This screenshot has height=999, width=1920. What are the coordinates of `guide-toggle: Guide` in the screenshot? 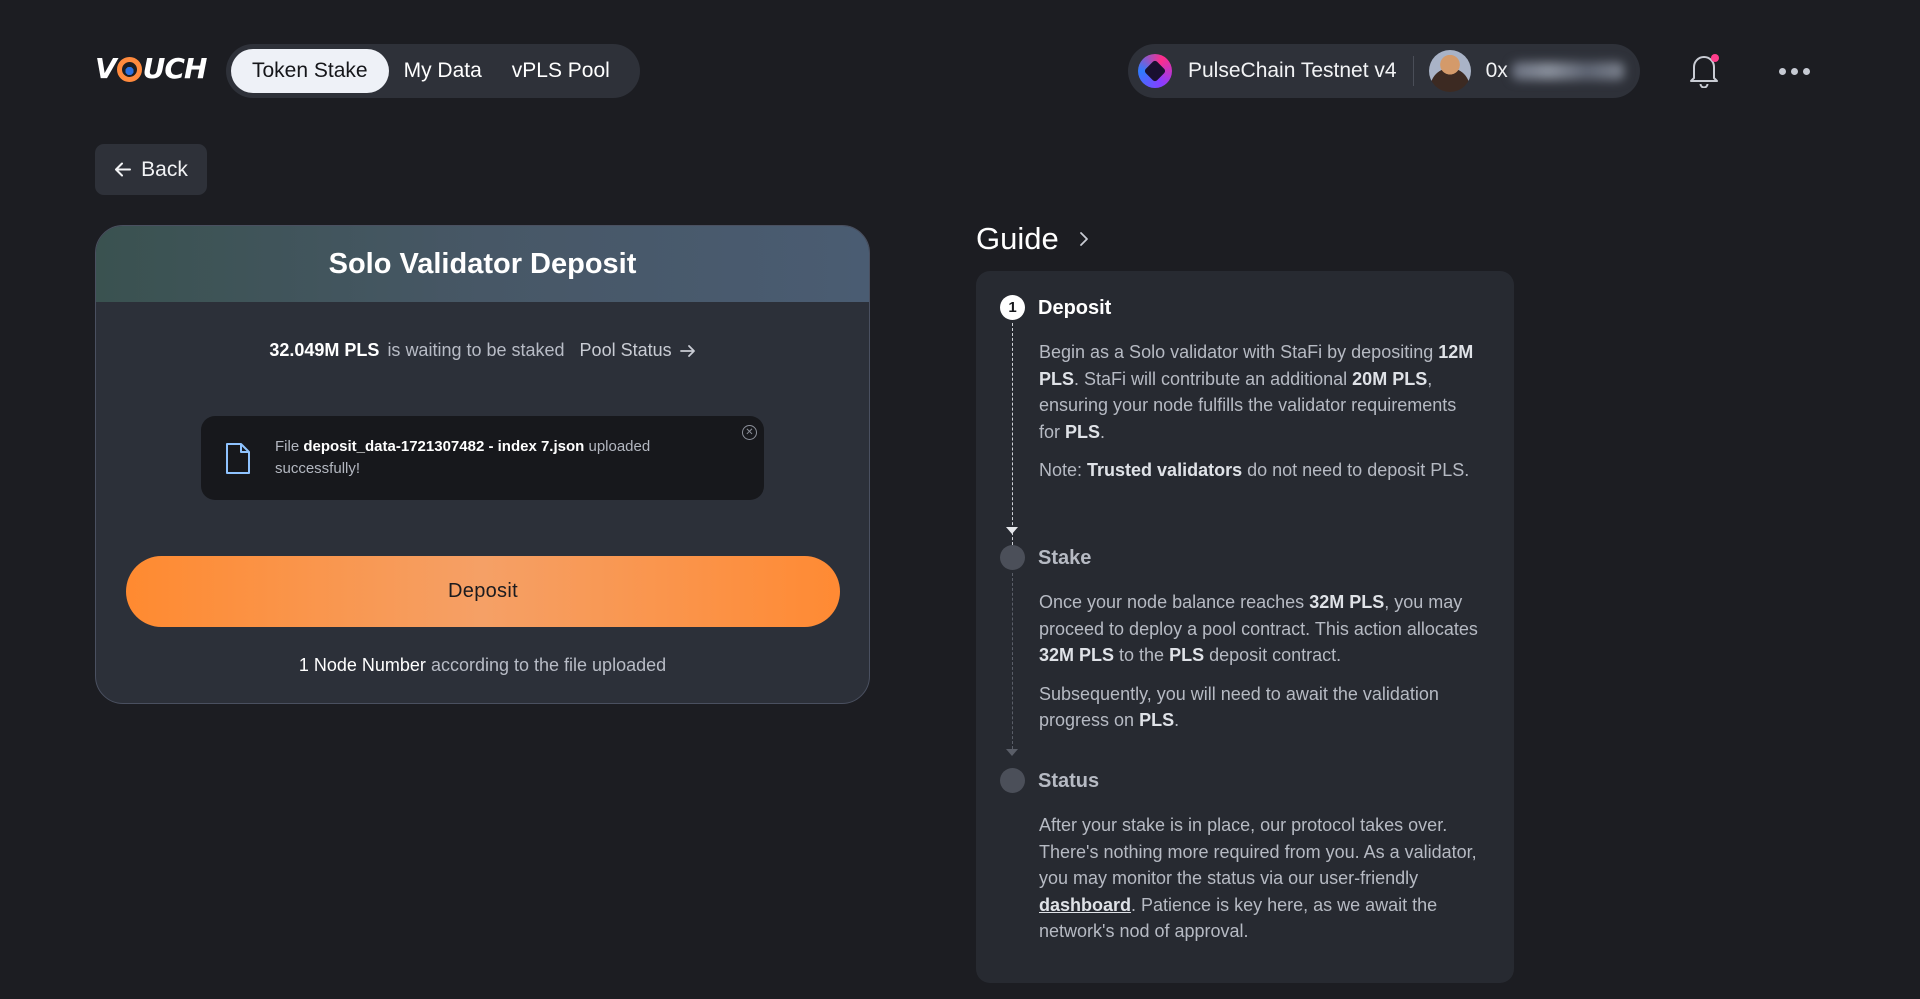 It's located at (1032, 239).